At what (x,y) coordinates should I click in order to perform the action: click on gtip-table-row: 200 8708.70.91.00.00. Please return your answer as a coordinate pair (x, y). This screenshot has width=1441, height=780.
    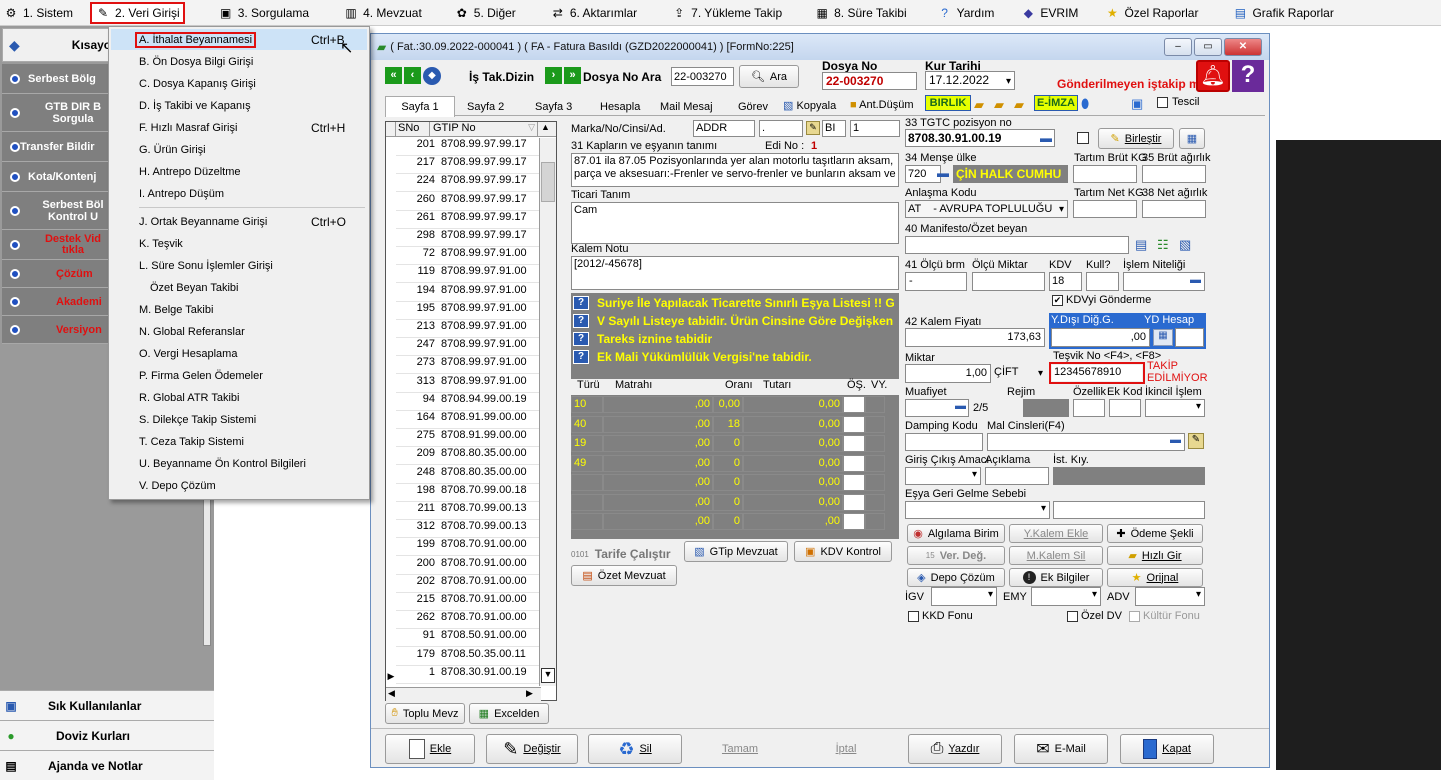
    Looking at the image, I should click on (473, 566).